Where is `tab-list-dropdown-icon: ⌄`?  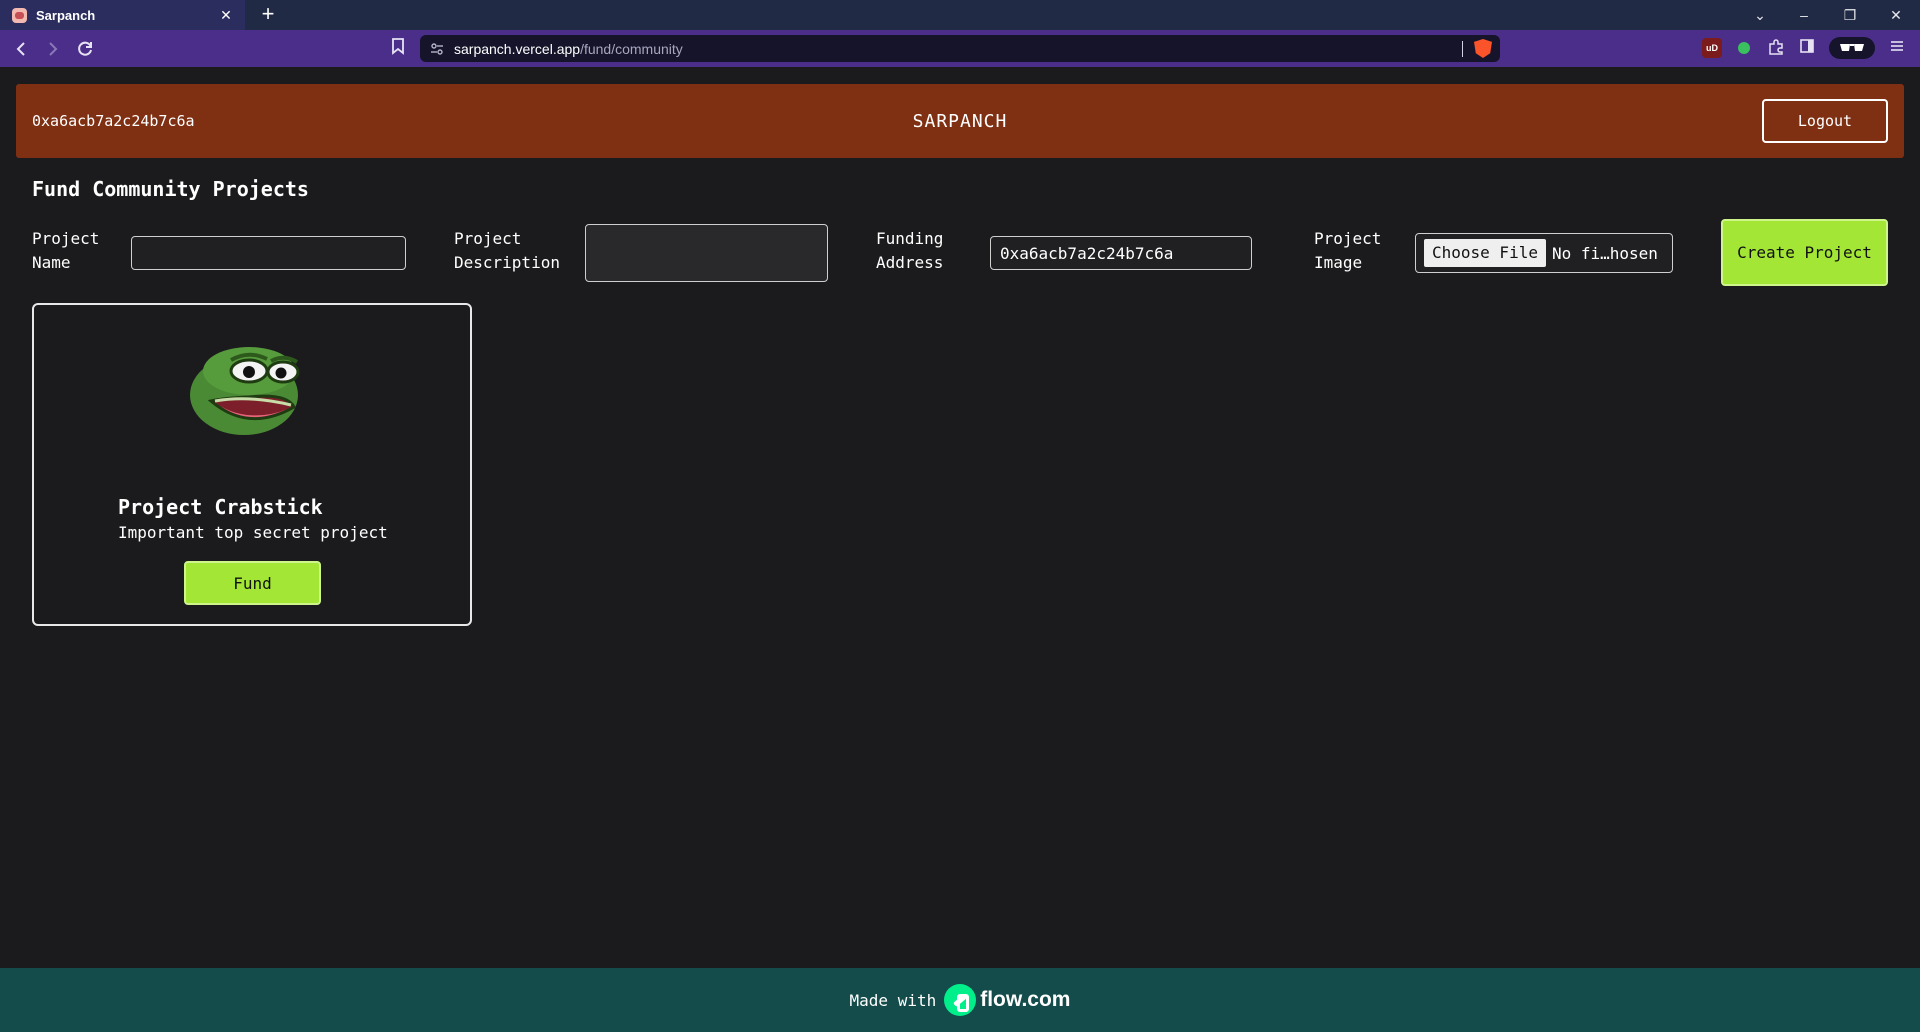
tab-list-dropdown-icon: ⌄ is located at coordinates (1760, 15).